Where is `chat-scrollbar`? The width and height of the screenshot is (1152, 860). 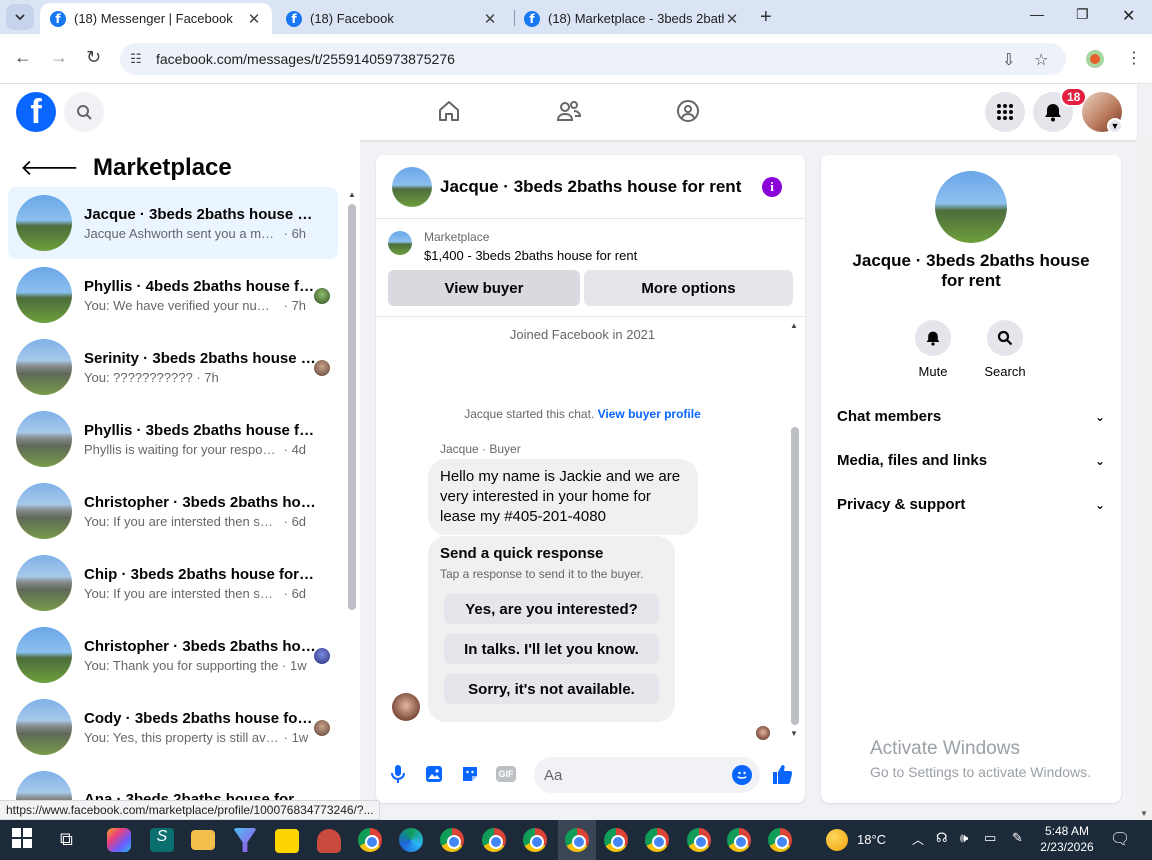
chat-scrollbar is located at coordinates (795, 576).